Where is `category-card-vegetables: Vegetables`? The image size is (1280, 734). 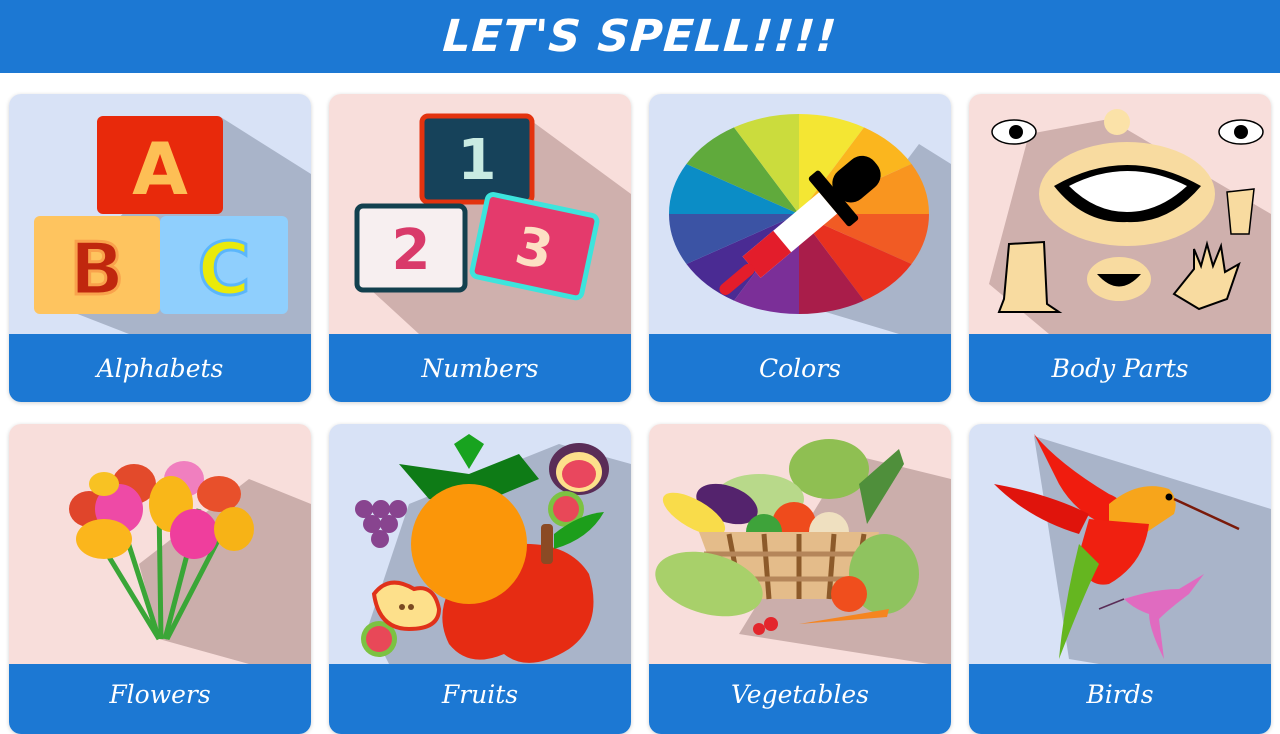
category-card-vegetables: Vegetables is located at coordinates (800, 579).